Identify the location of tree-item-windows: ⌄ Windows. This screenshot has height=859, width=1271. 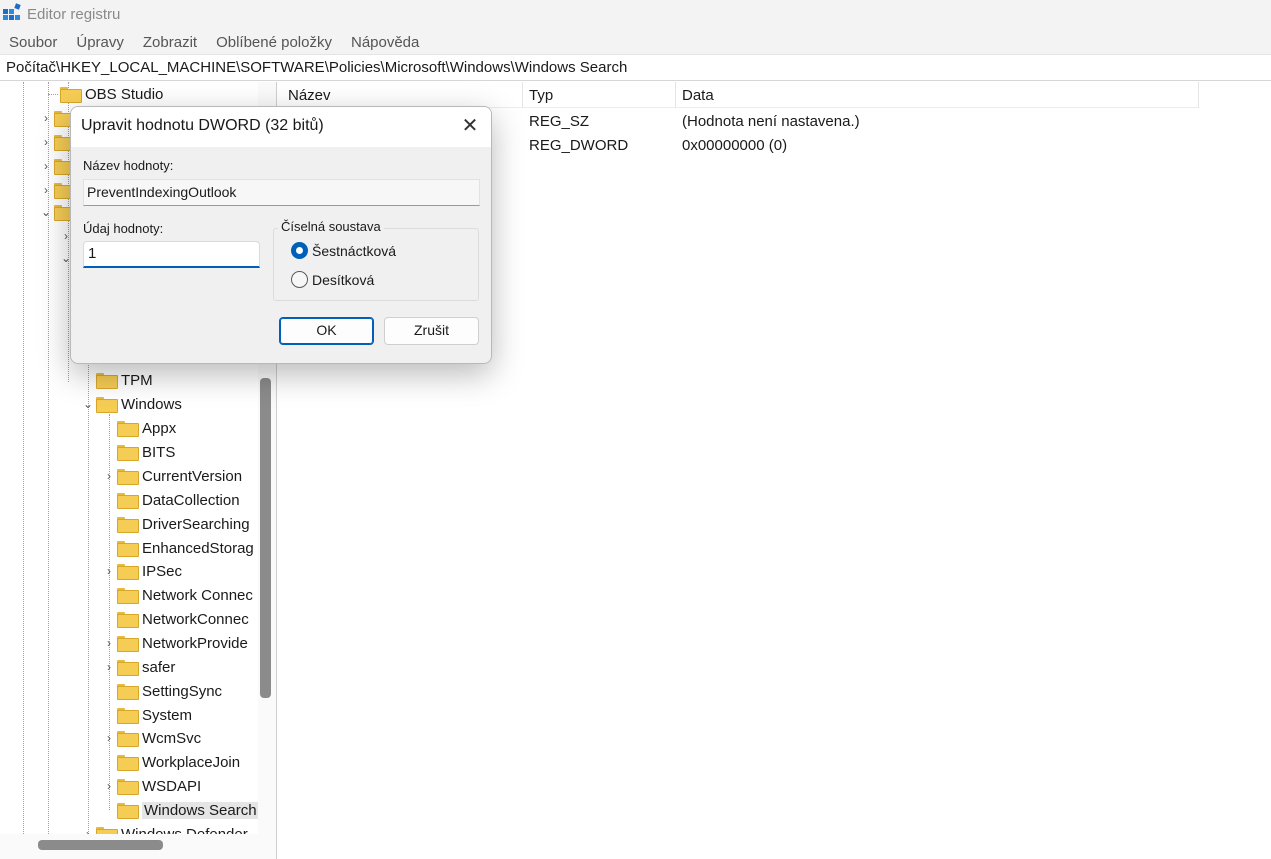
(132, 404).